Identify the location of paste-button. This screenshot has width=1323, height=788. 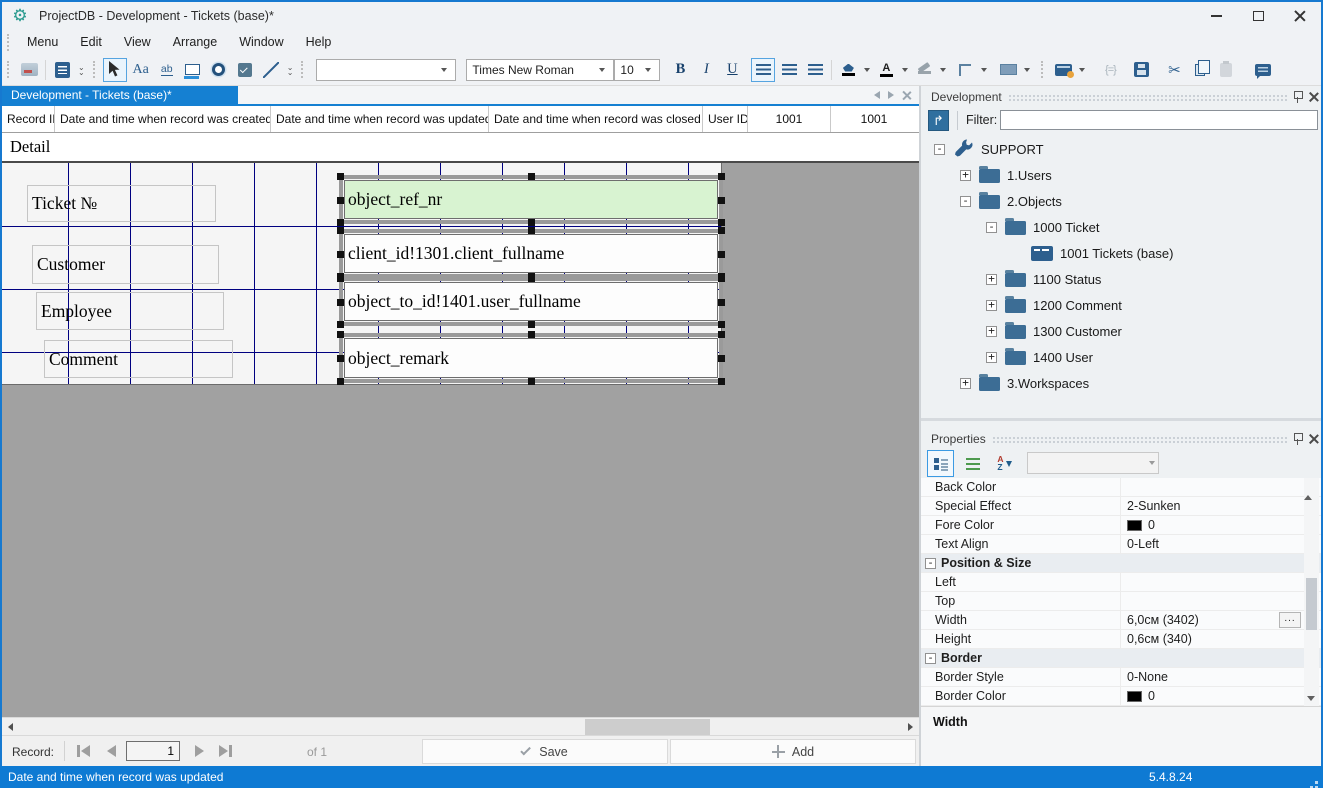
(1226, 70).